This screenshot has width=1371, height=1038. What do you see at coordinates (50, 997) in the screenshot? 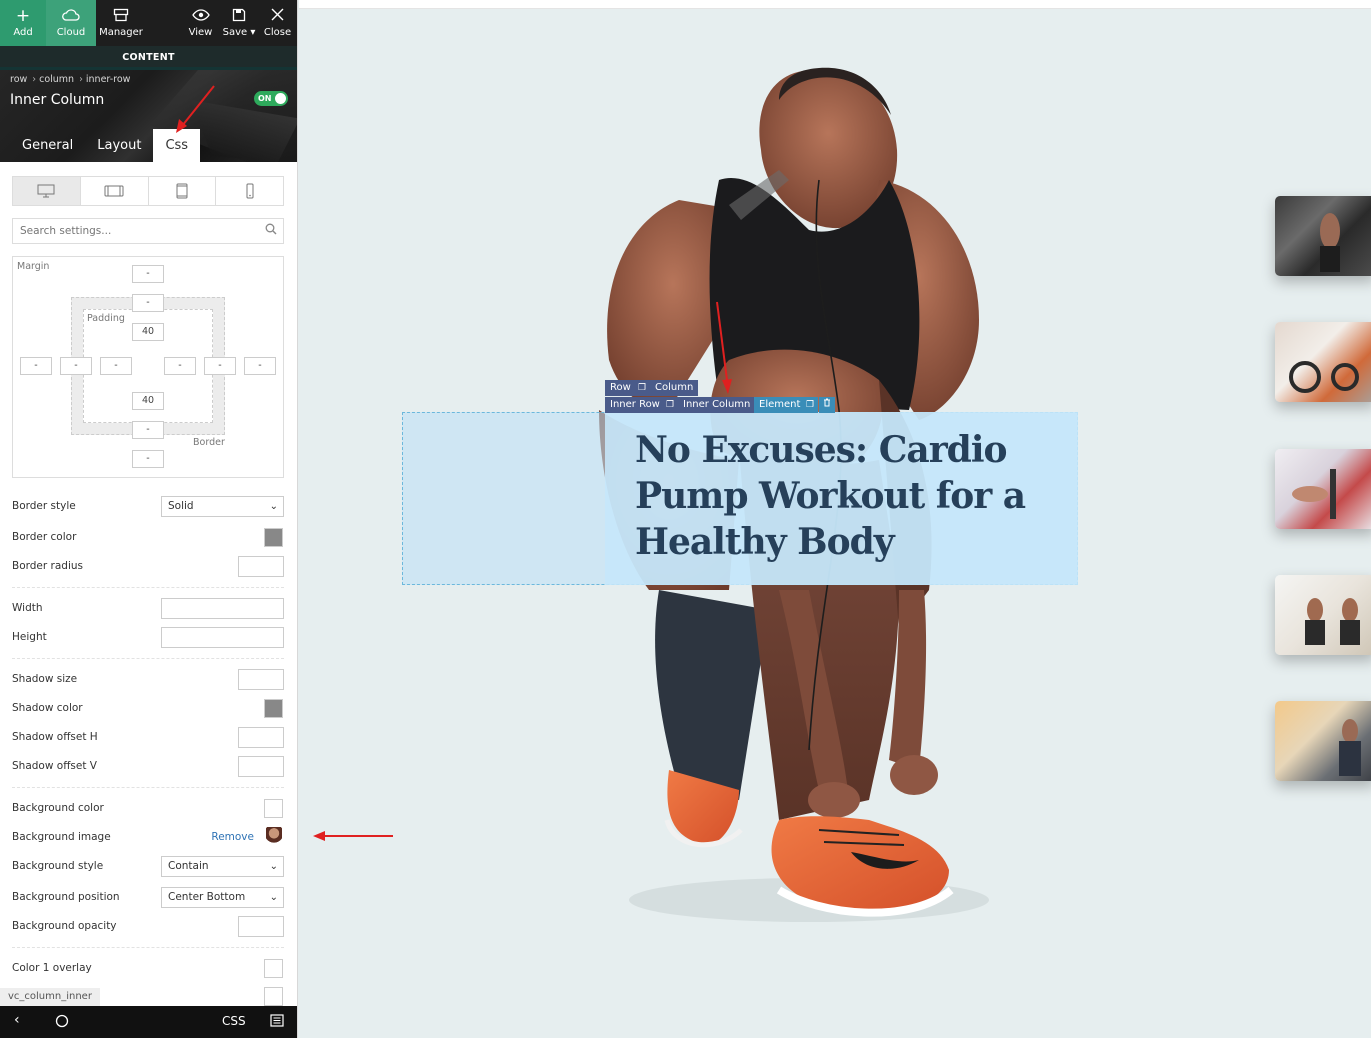
I see `element-class-tag: vc_column_inner` at bounding box center [50, 997].